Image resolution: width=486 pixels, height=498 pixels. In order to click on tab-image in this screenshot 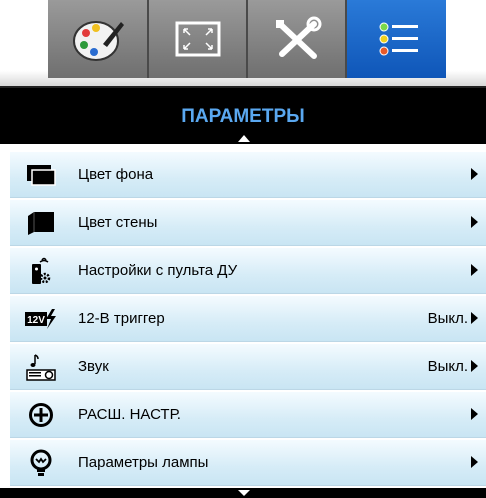, I will do `click(97, 39)`.